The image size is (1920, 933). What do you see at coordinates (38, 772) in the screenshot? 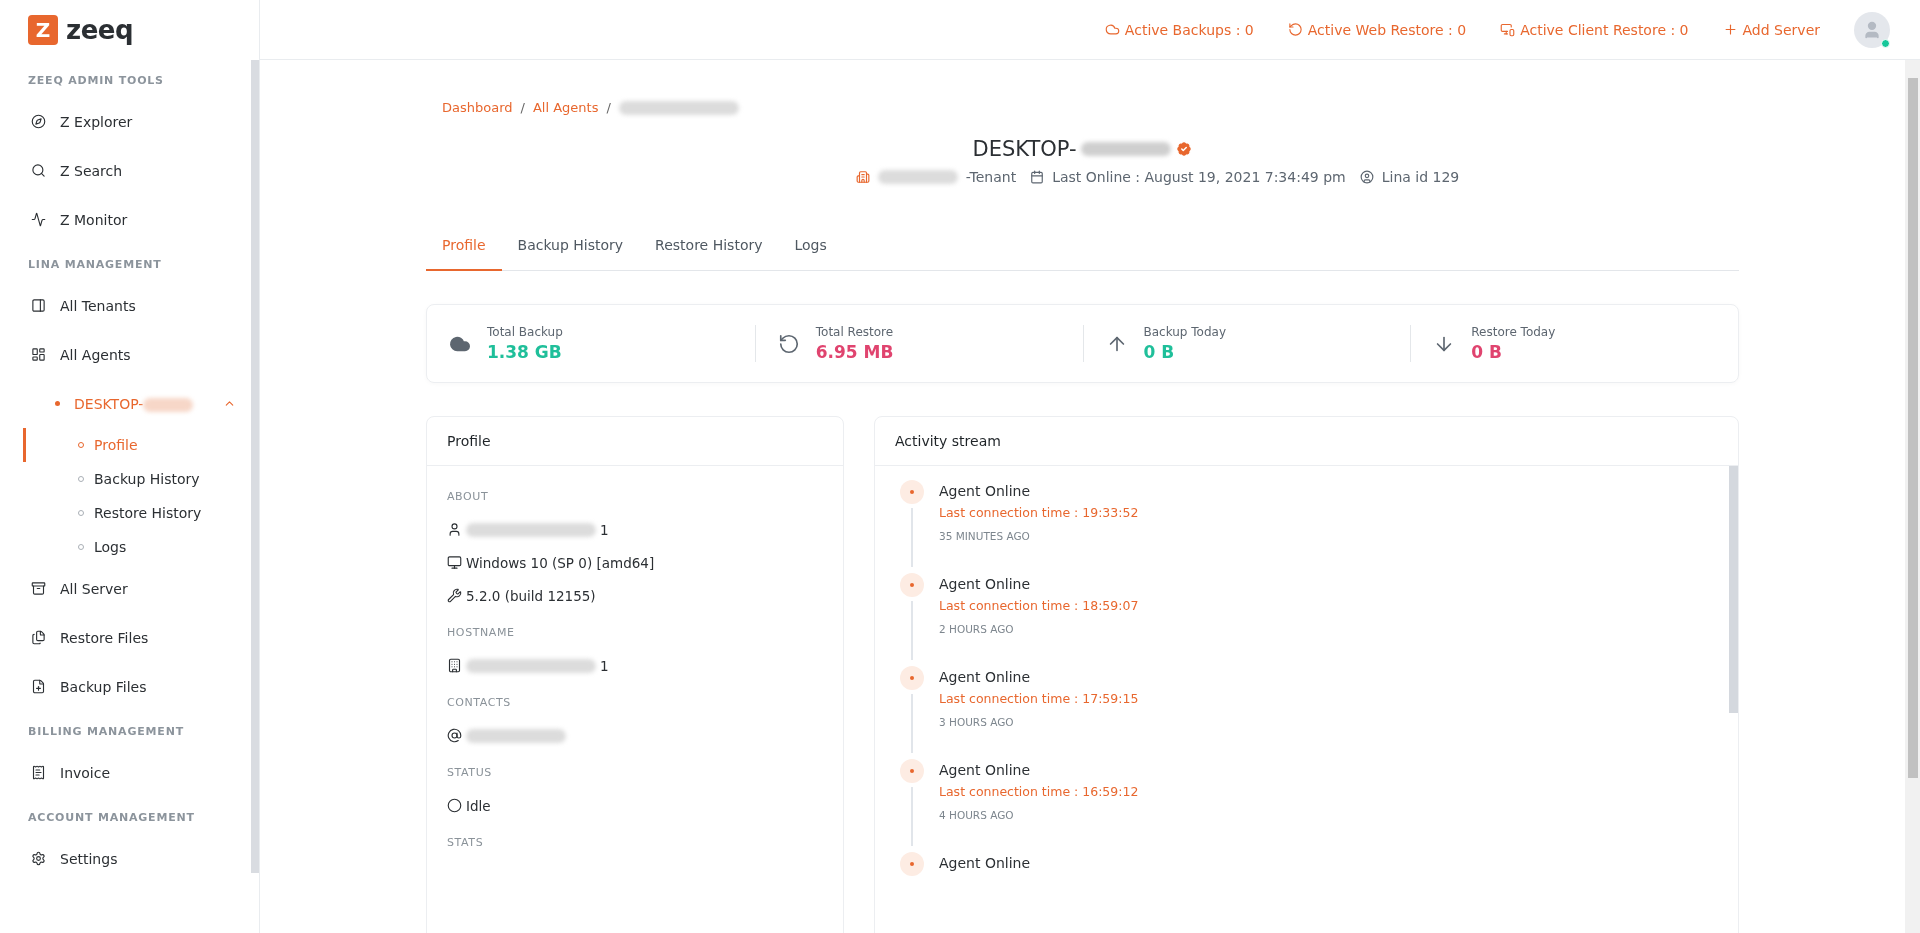
I see `receipt-icon` at bounding box center [38, 772].